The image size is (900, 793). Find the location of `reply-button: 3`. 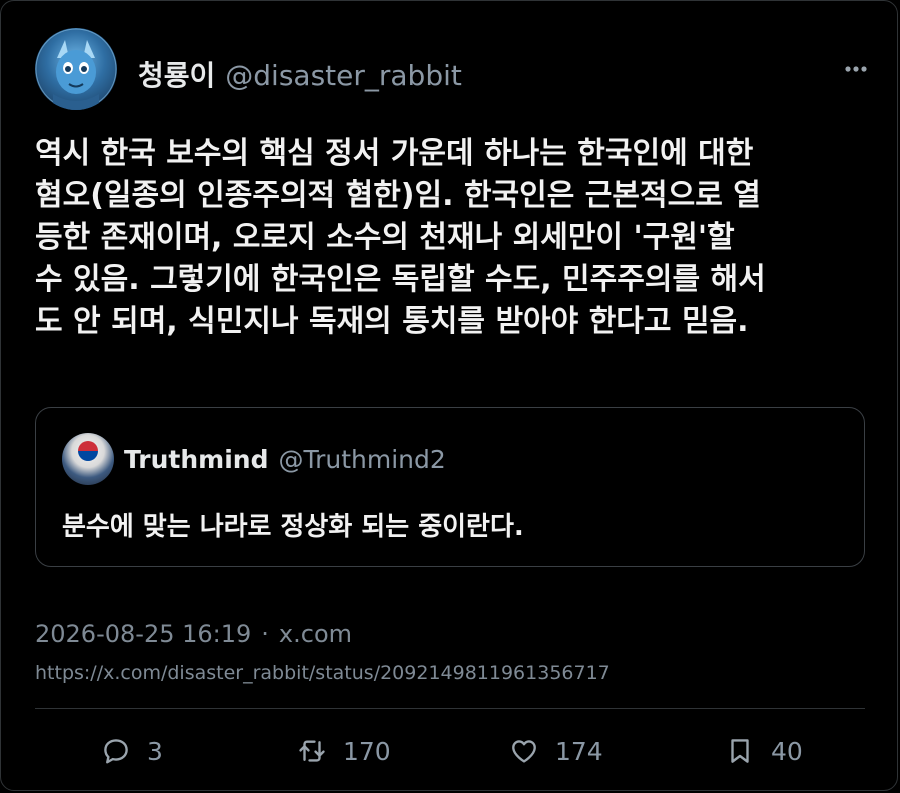

reply-button: 3 is located at coordinates (132, 751).